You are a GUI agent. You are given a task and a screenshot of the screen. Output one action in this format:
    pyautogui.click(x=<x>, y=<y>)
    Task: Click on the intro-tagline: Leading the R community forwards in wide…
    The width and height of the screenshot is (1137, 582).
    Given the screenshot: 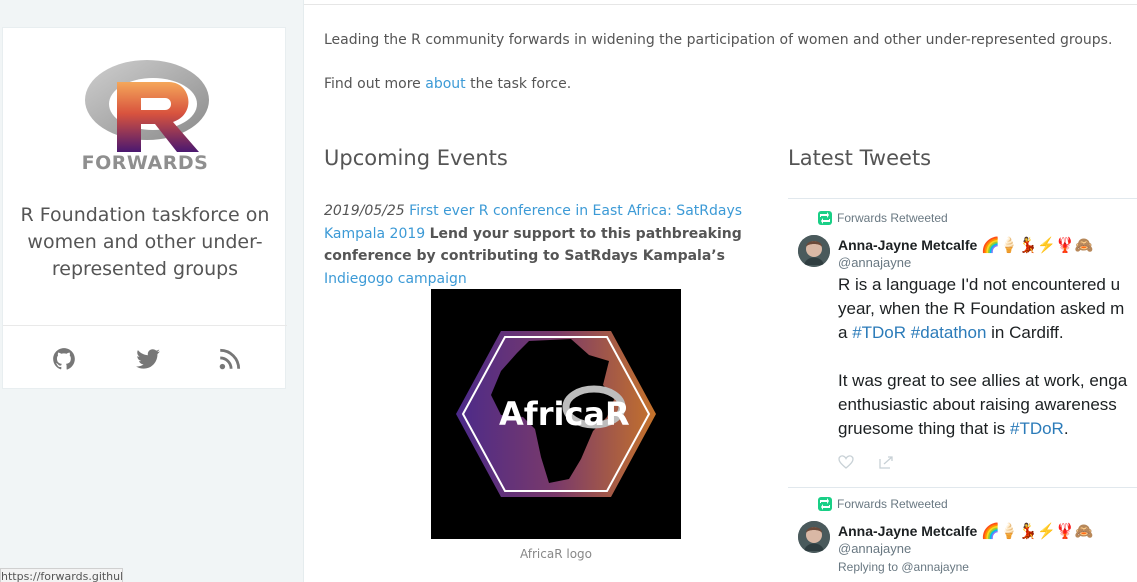 What is the action you would take?
    pyautogui.click(x=718, y=40)
    